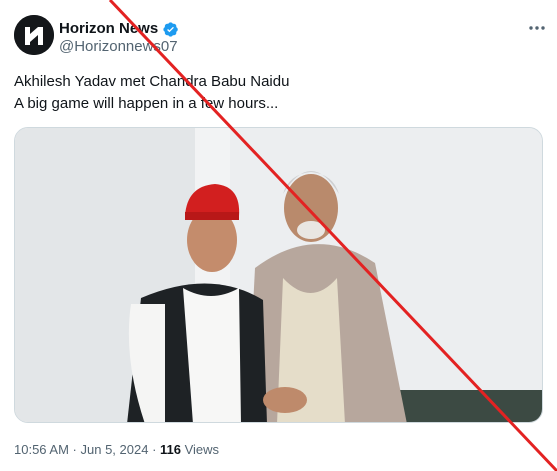  I want to click on tweet-date: Jun 5, 2024, so click(115, 449).